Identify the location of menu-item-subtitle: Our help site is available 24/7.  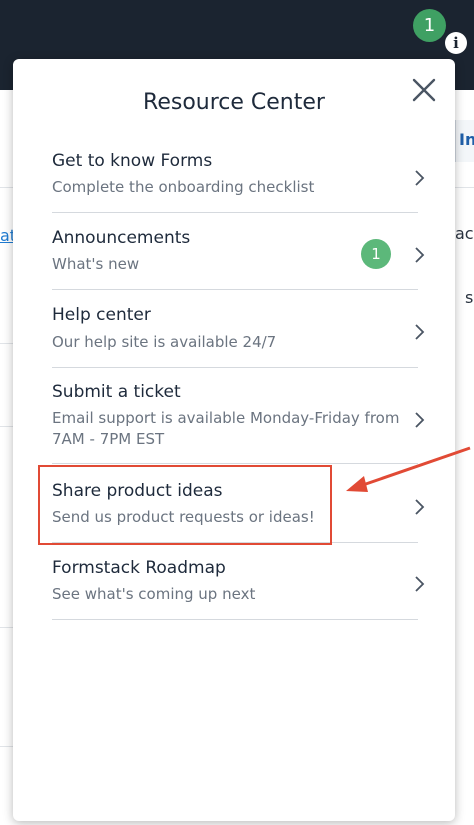
(164, 342).